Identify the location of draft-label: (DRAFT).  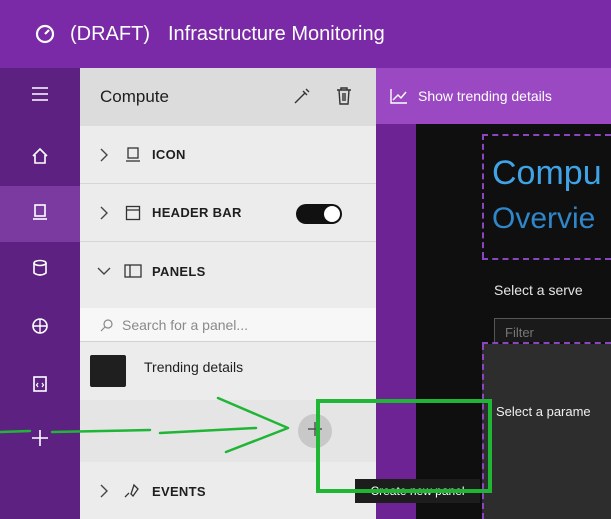
(110, 33).